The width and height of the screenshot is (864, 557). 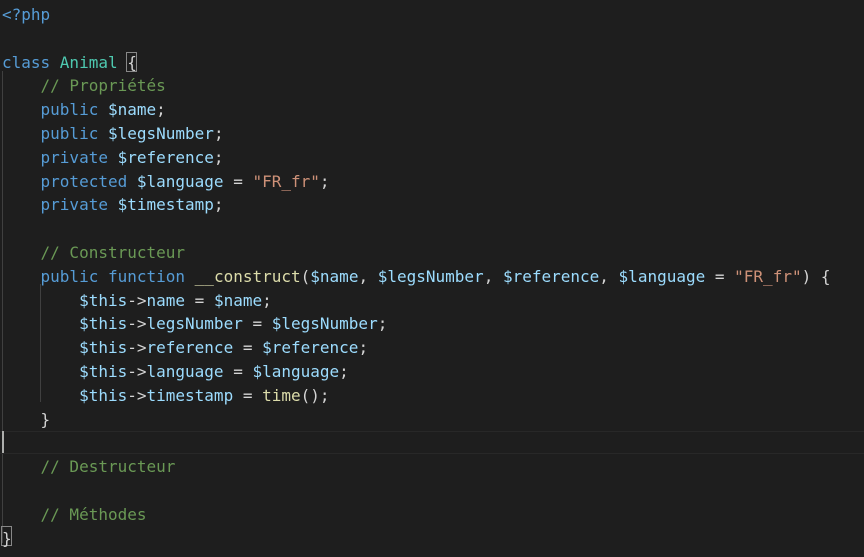 I want to click on code-token: // Propriétés, so click(x=103, y=86).